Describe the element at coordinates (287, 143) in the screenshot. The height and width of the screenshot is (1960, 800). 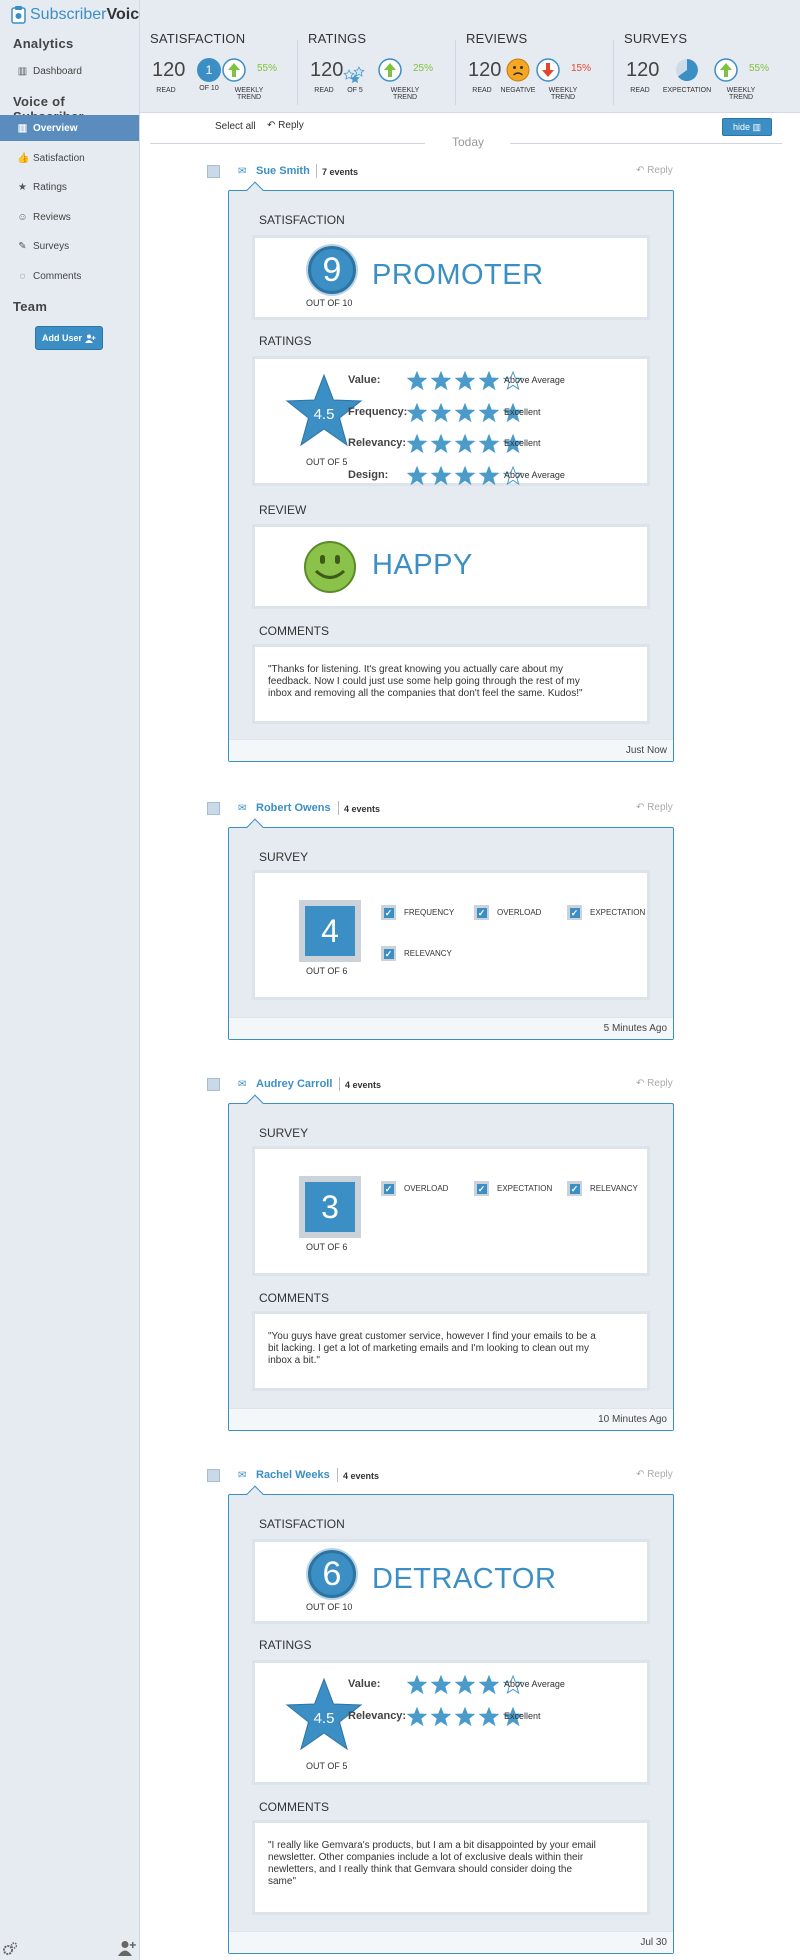
I see `divider-left` at that location.